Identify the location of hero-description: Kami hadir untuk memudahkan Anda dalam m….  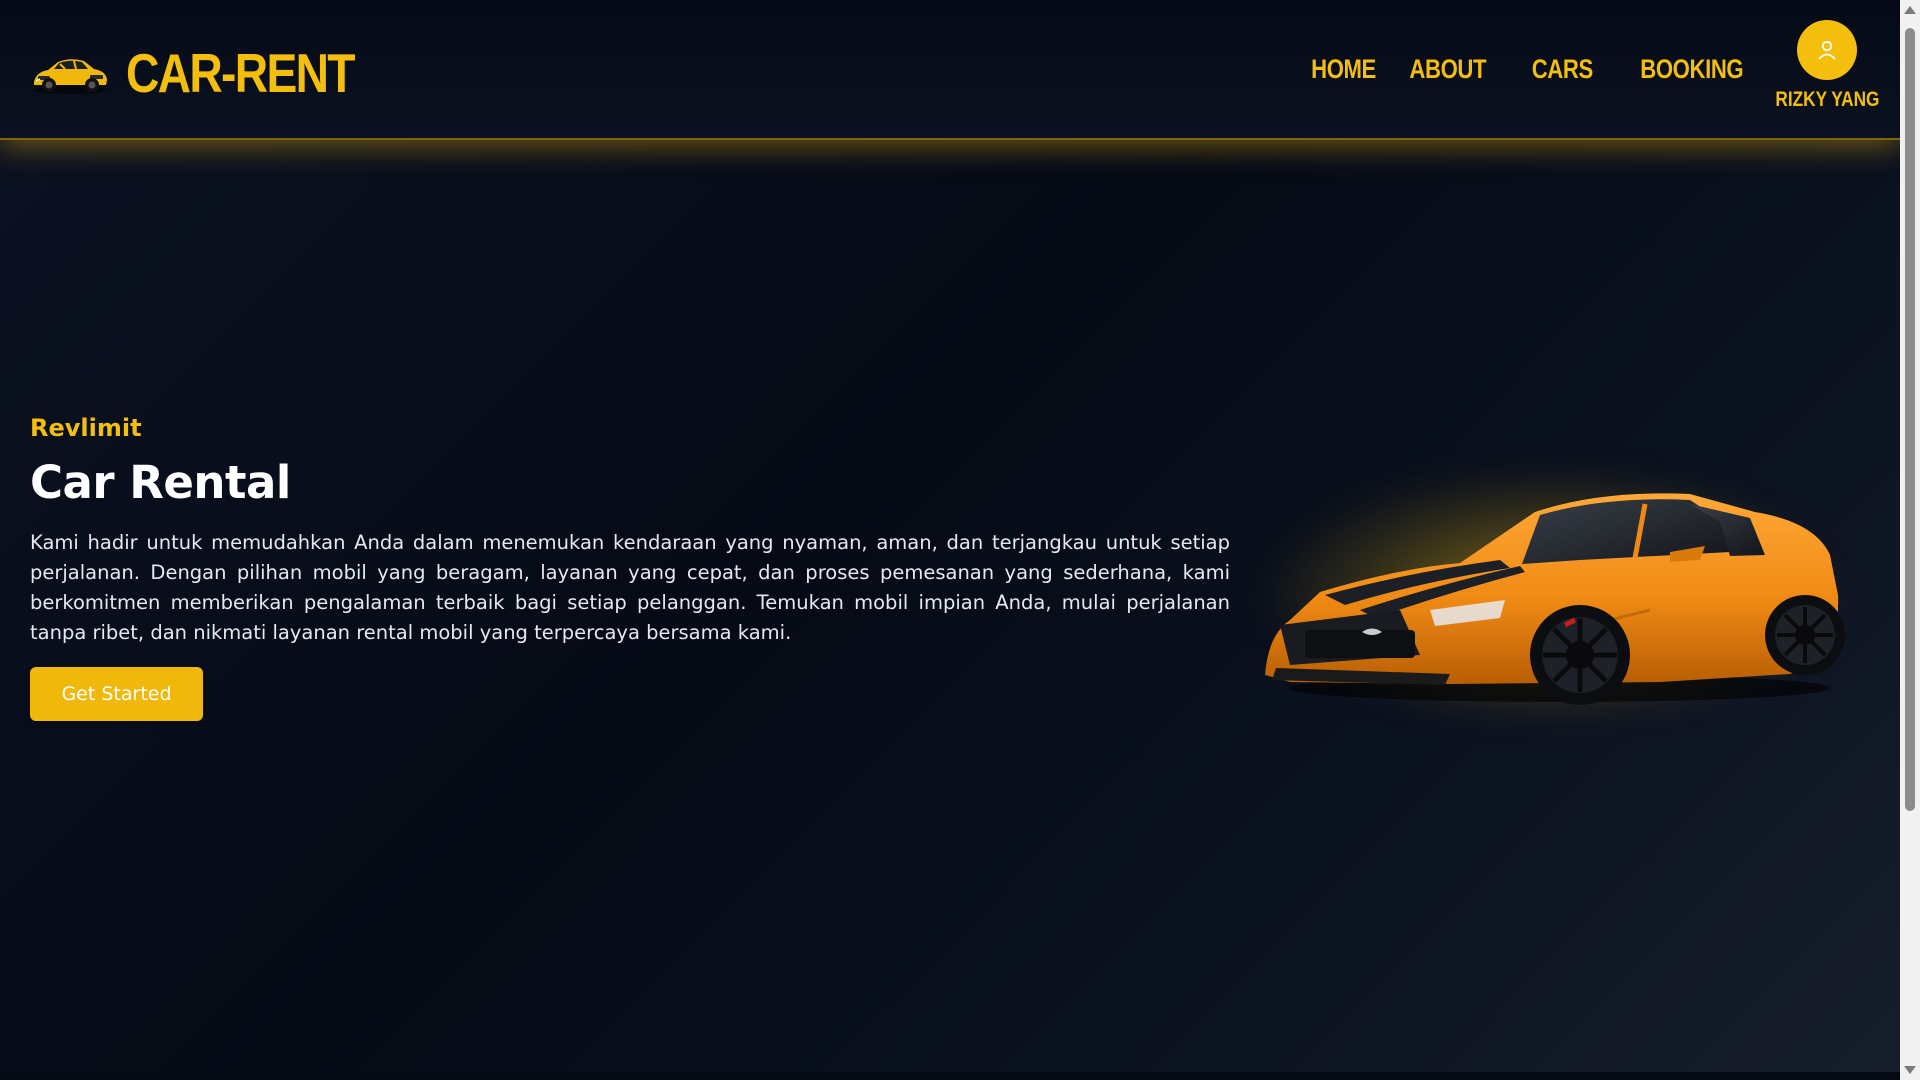
(630, 587).